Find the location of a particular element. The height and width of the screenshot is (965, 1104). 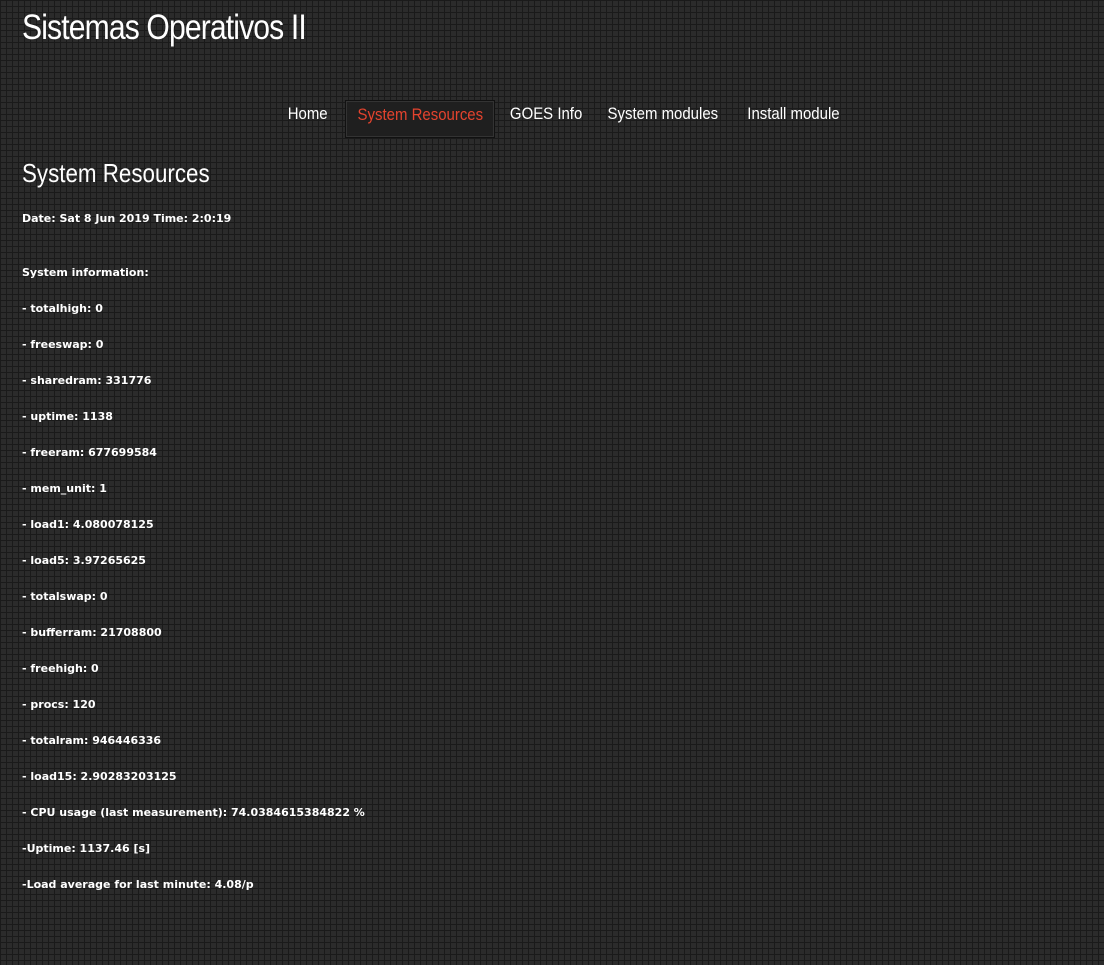

nav-item-home: Home is located at coordinates (308, 118).